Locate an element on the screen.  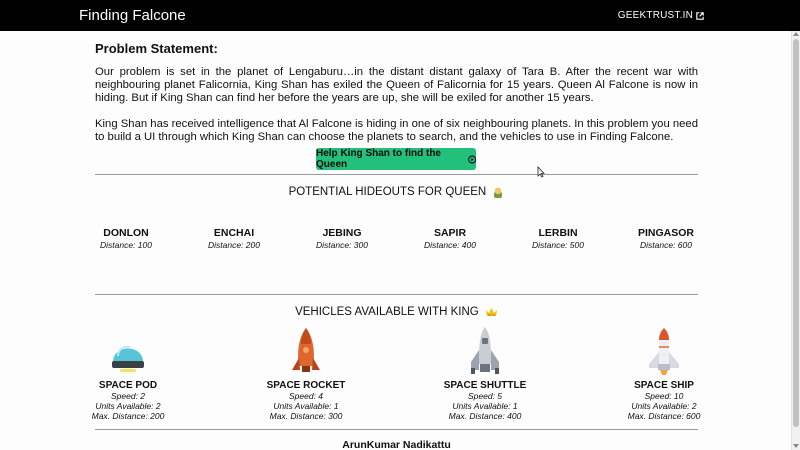
external-link-icon is located at coordinates (700, 15).